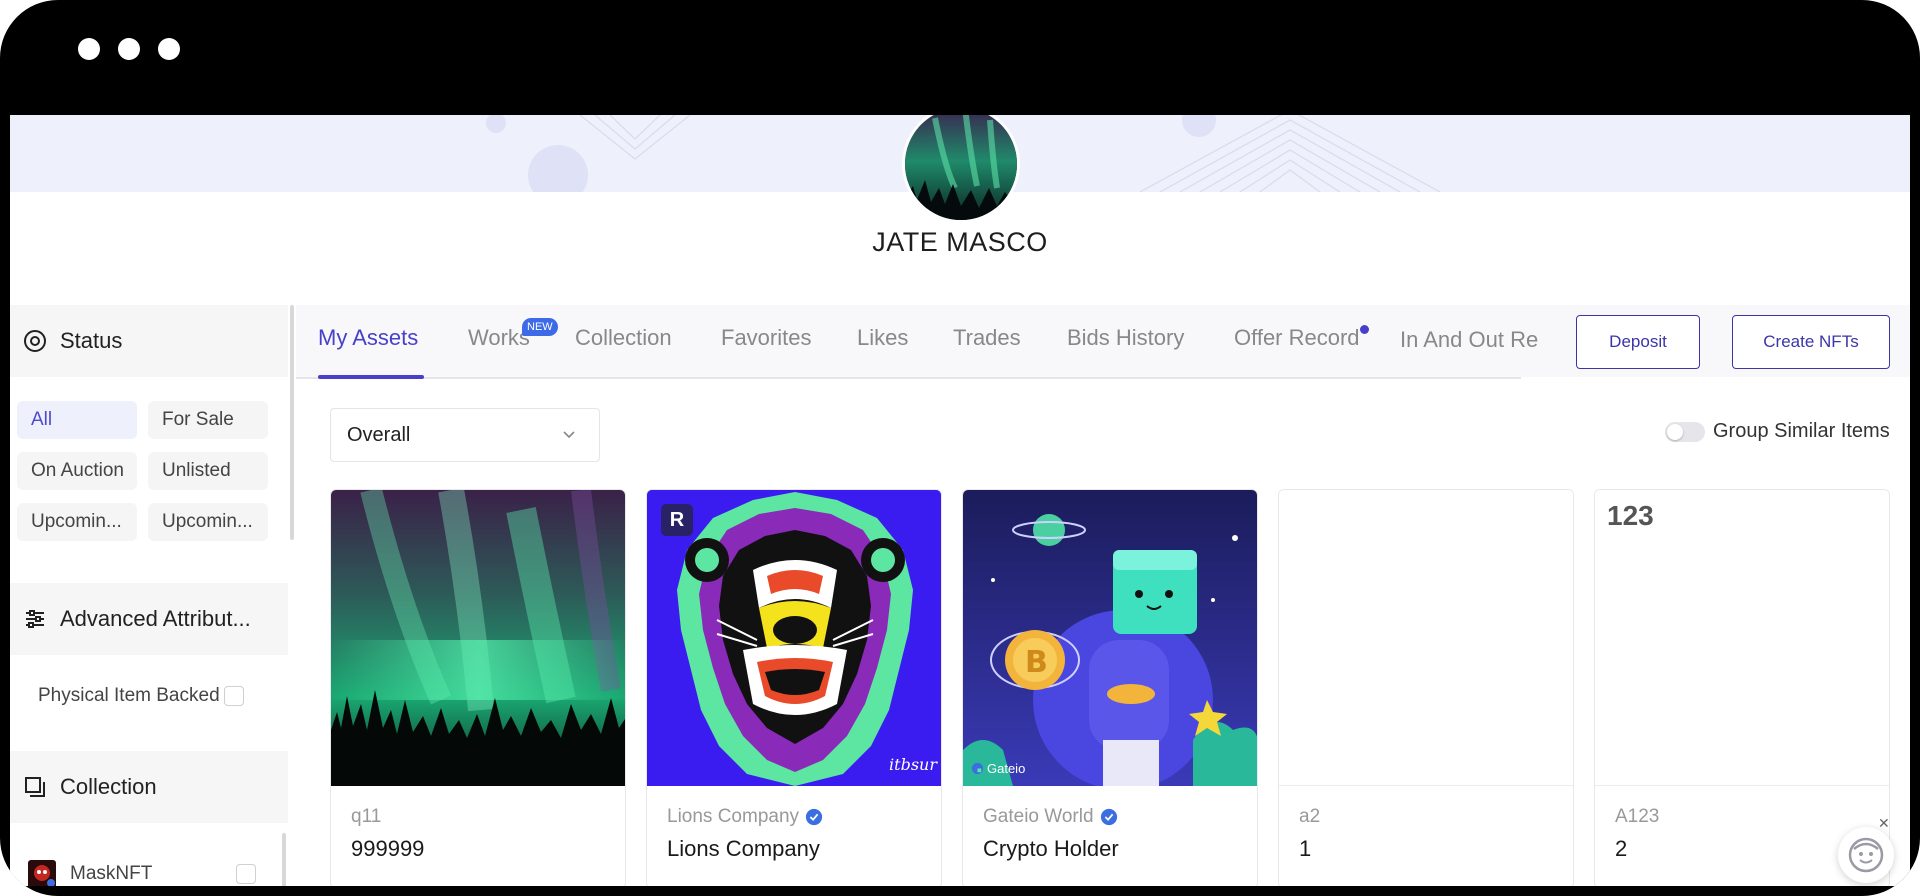  I want to click on tab-favorites: Favorites, so click(766, 338).